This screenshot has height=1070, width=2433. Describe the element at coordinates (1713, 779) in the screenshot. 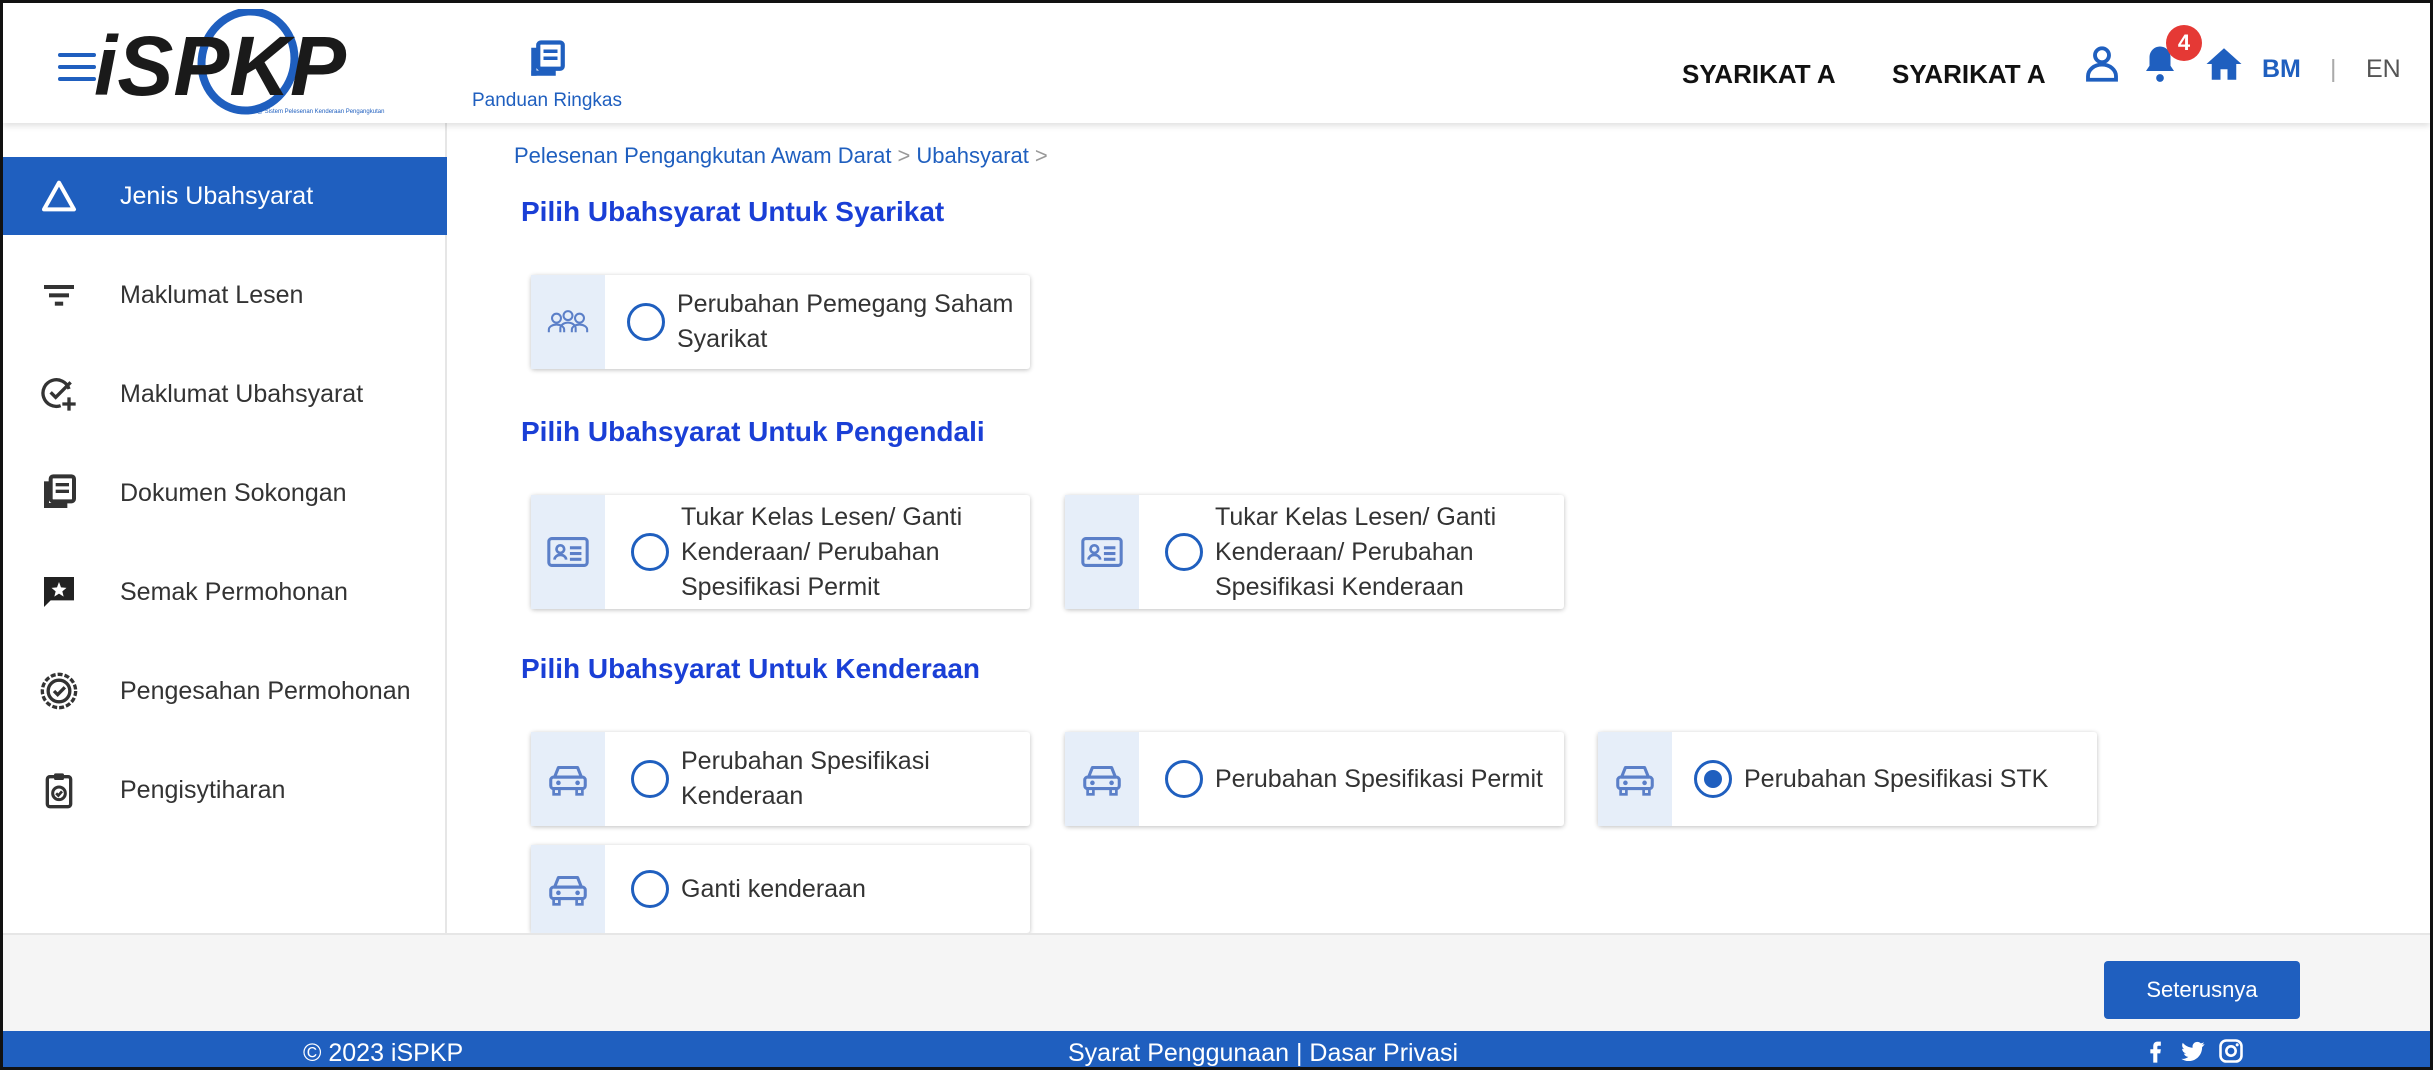

I see `radio-spesifikasi-stk` at that location.